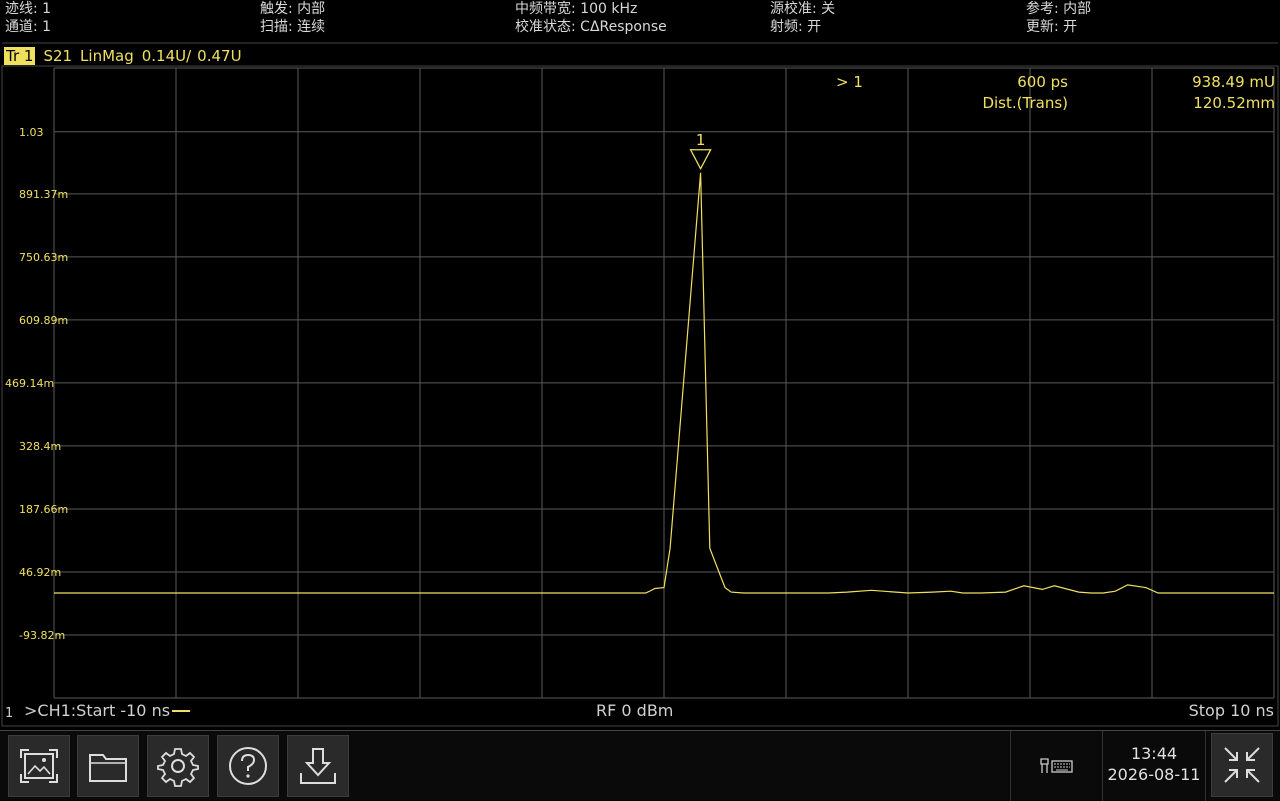 This screenshot has height=801, width=1280. I want to click on y-tick-label: 328.4m, so click(40, 446).